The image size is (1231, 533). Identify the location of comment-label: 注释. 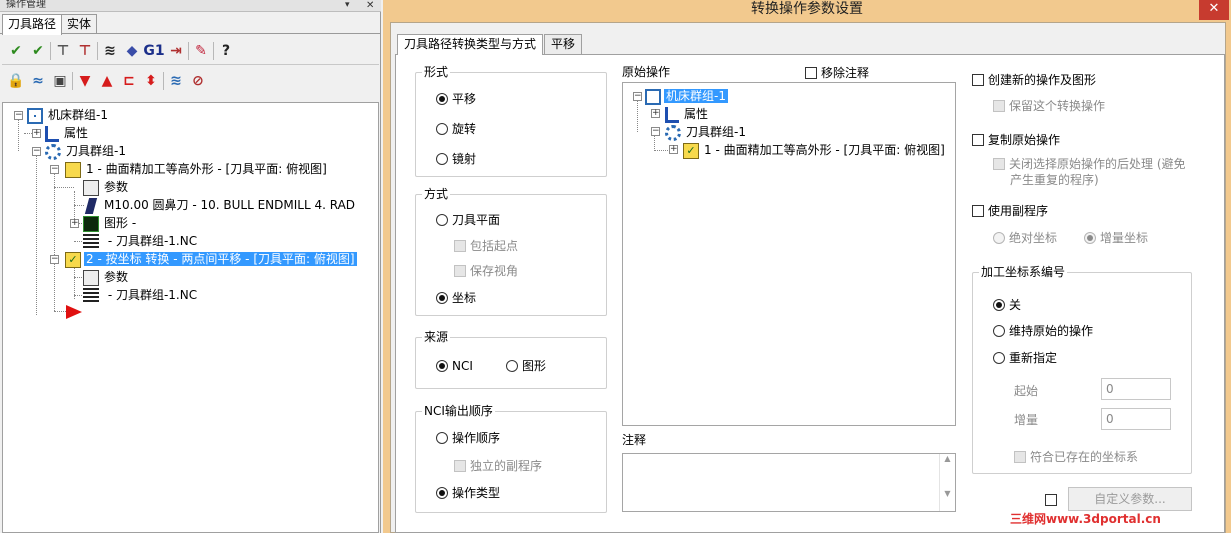
(634, 440).